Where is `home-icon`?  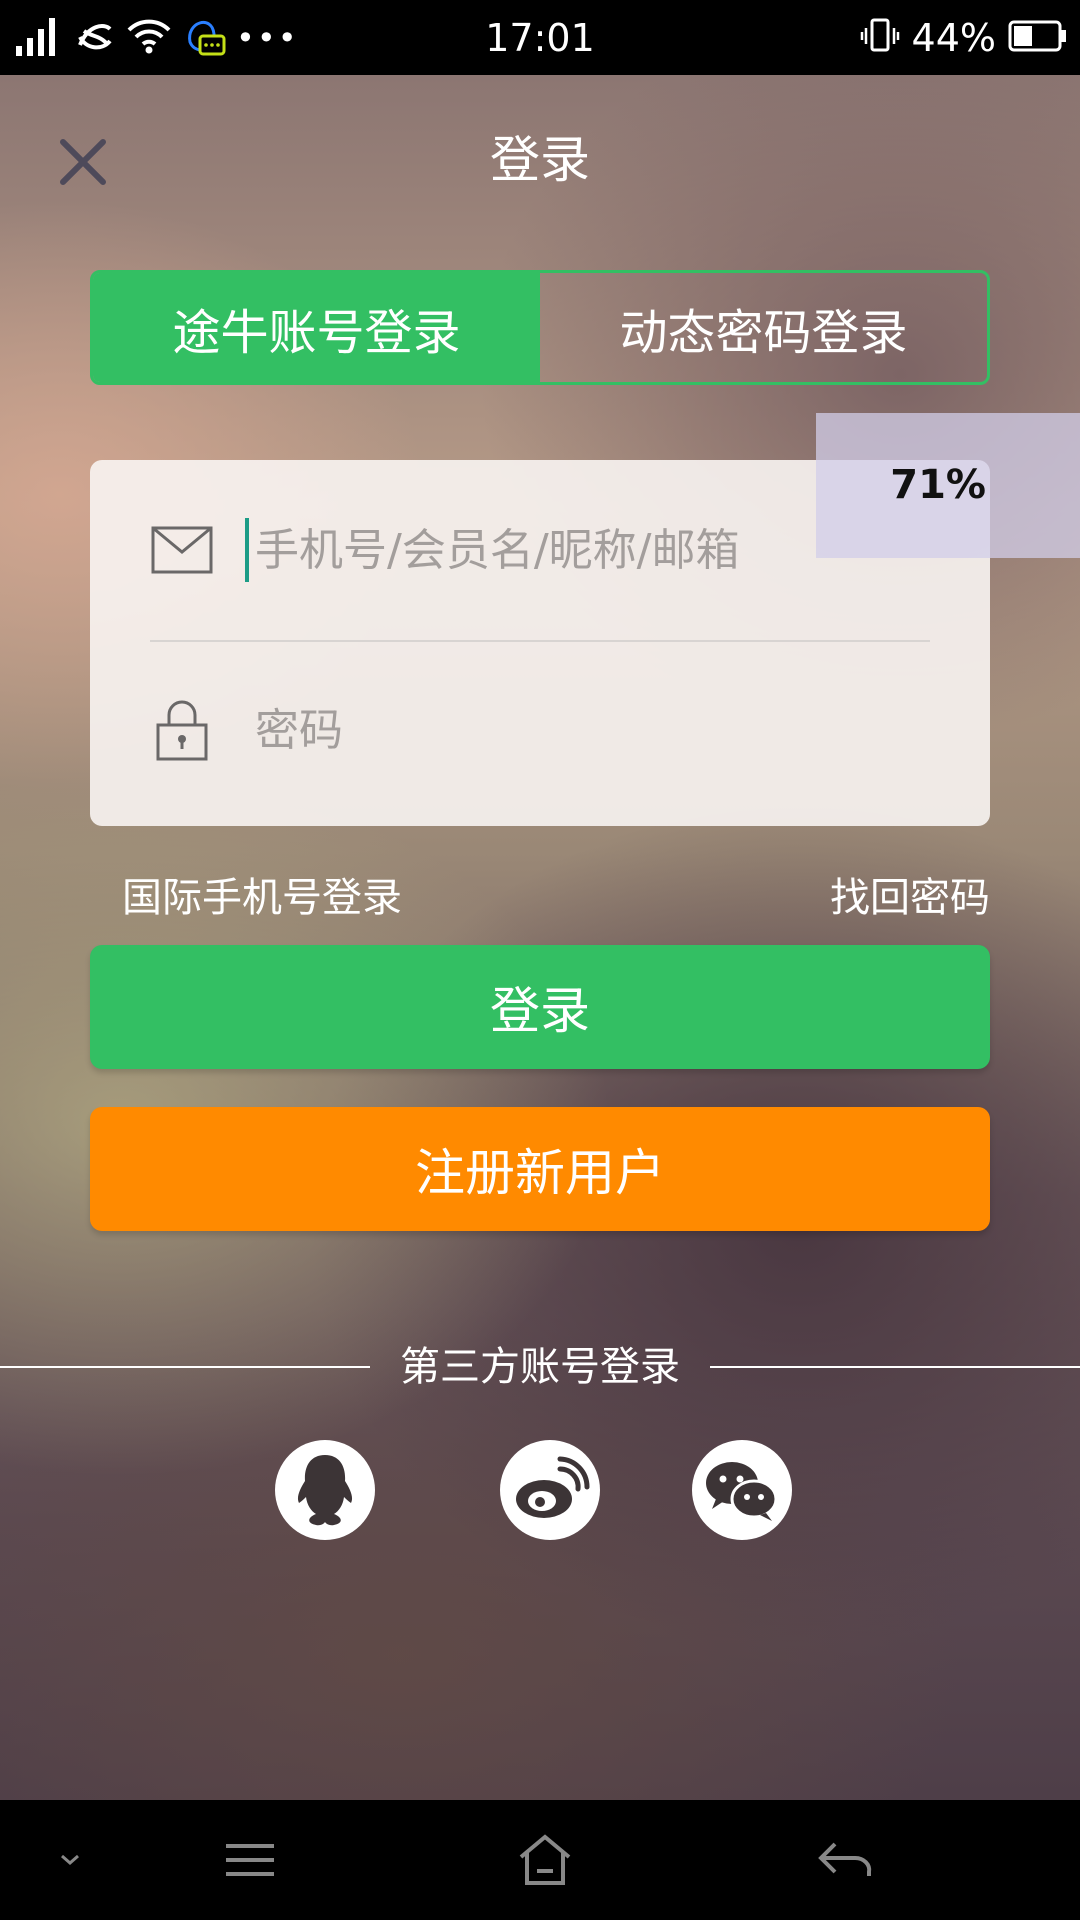 home-icon is located at coordinates (545, 1859).